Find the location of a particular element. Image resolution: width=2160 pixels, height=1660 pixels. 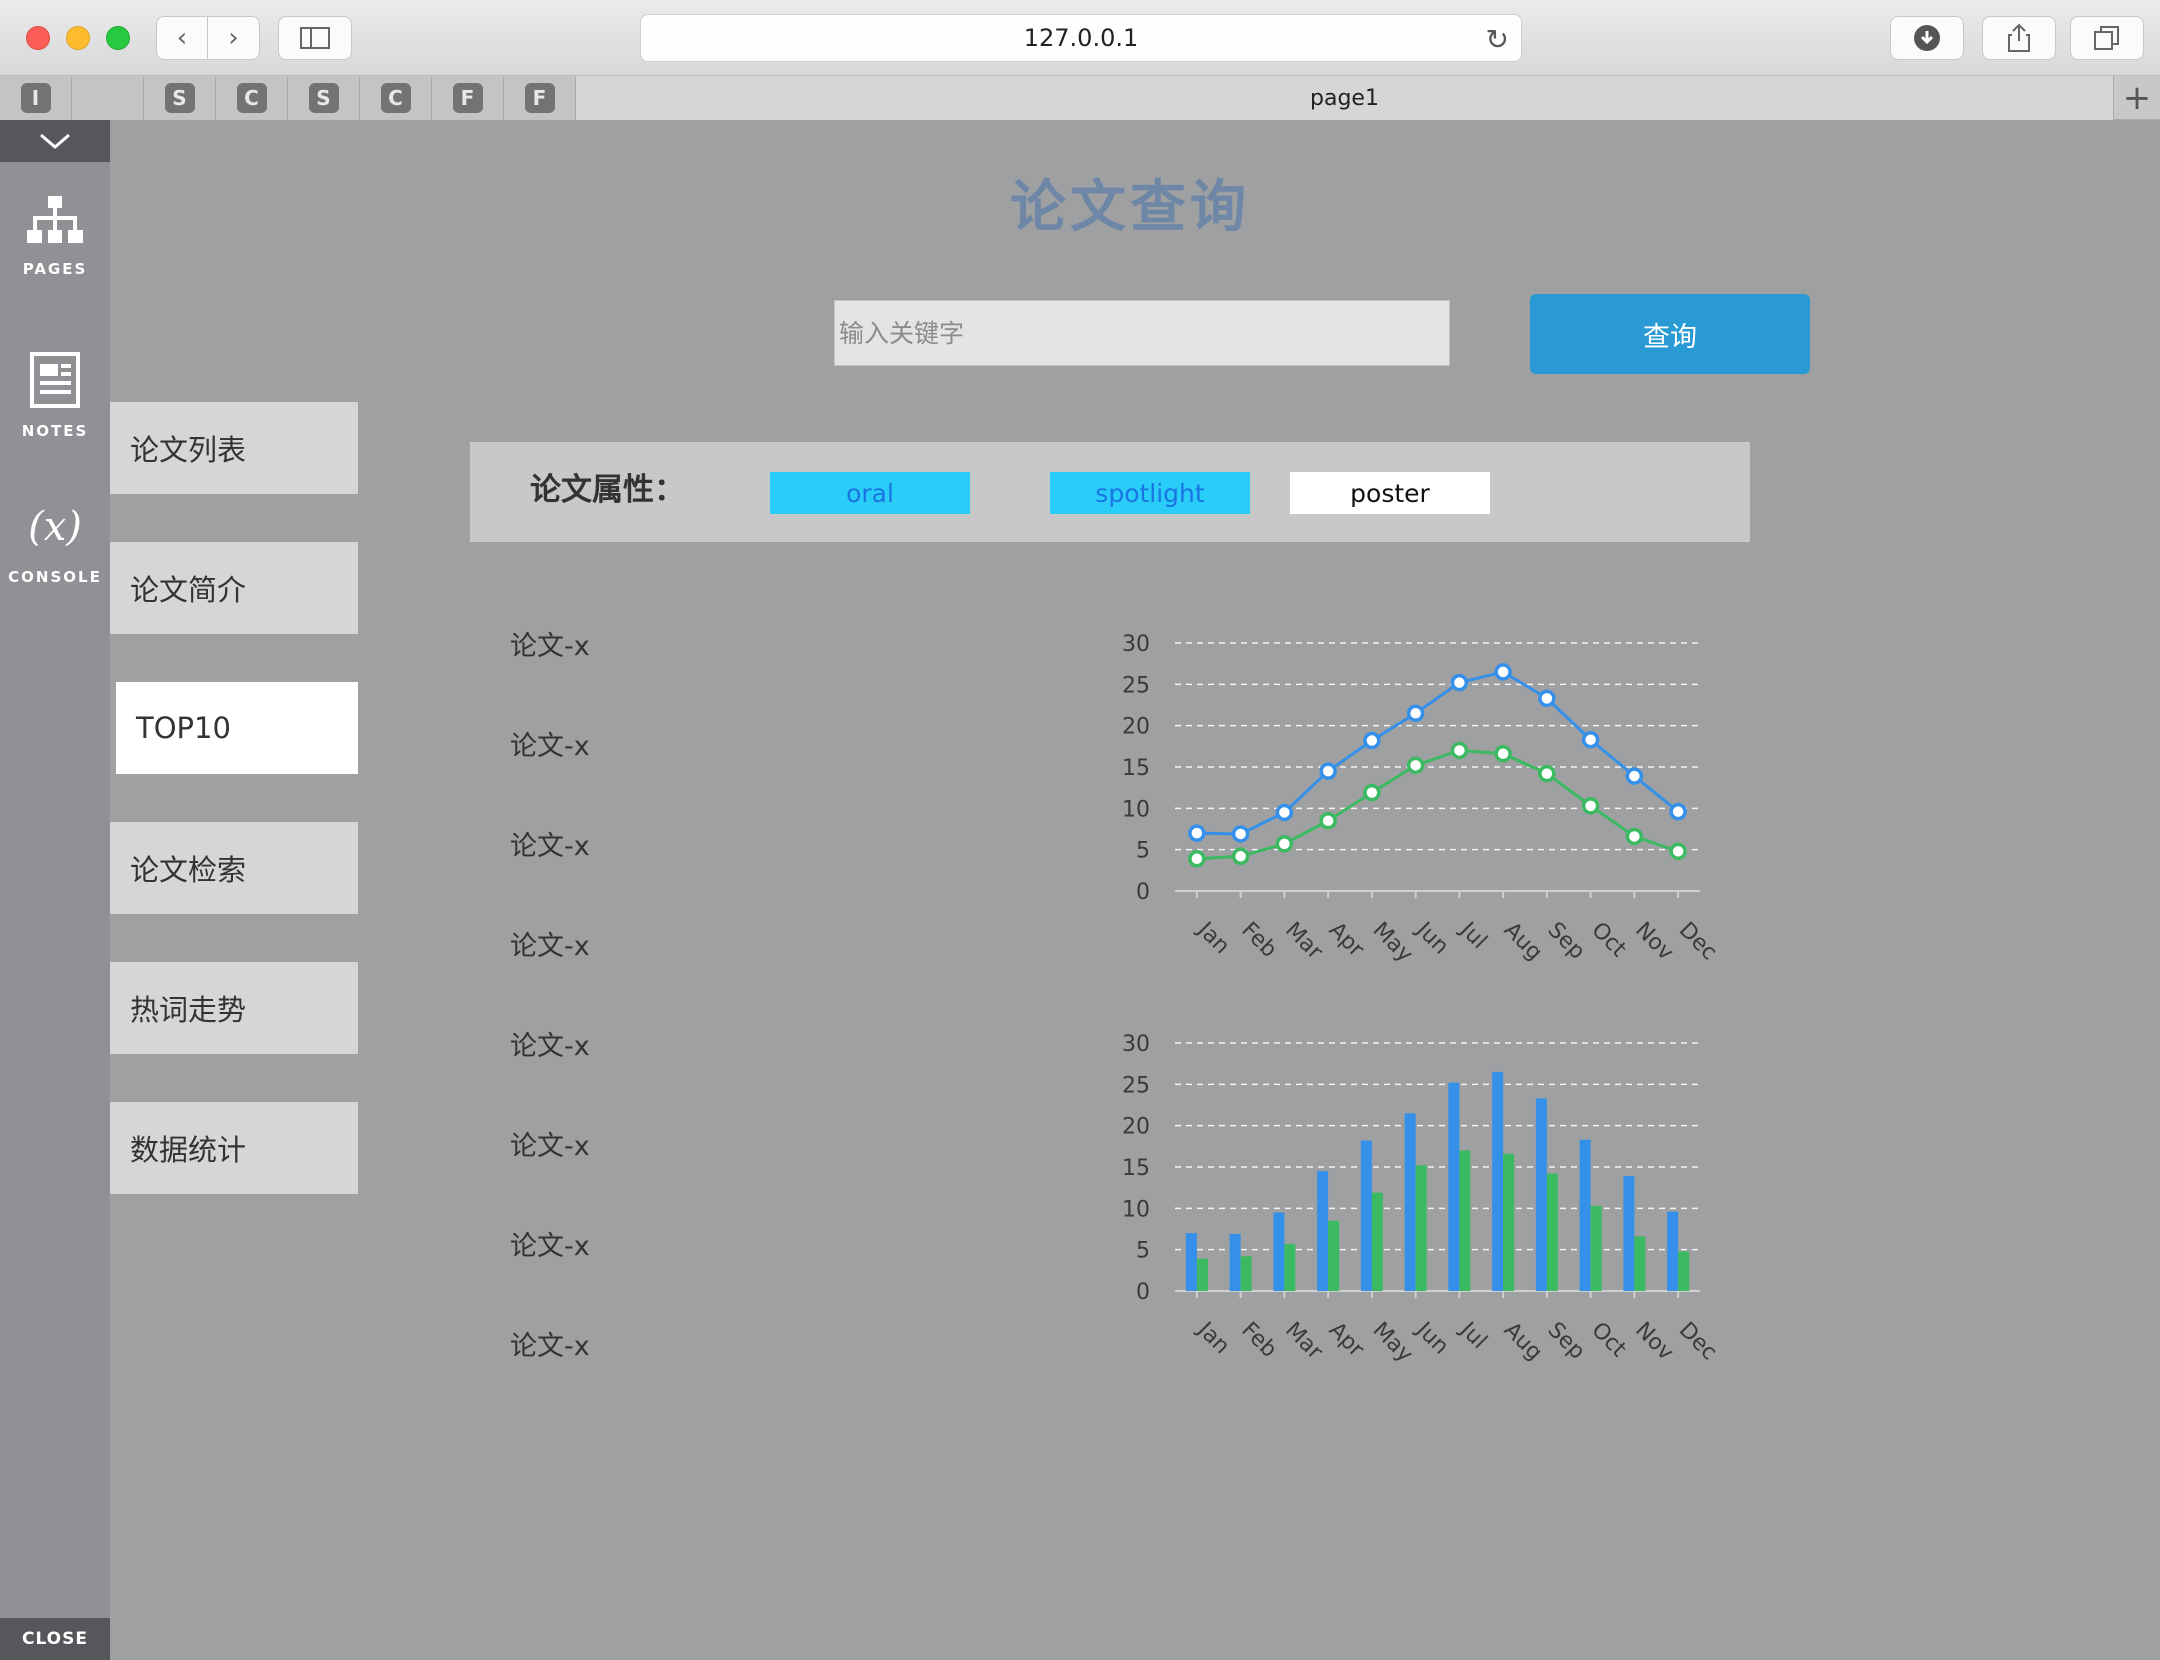

keyword-search-input is located at coordinates (1142, 333).